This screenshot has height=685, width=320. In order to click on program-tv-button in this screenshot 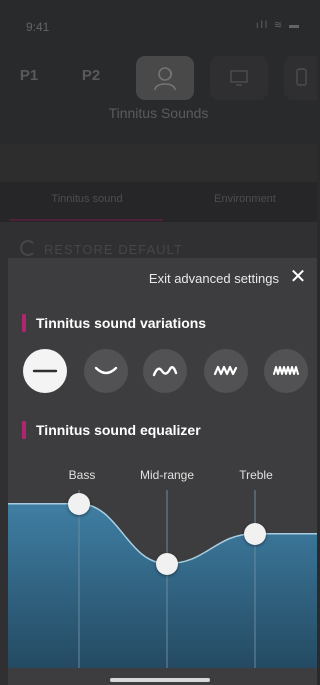, I will do `click(239, 78)`.